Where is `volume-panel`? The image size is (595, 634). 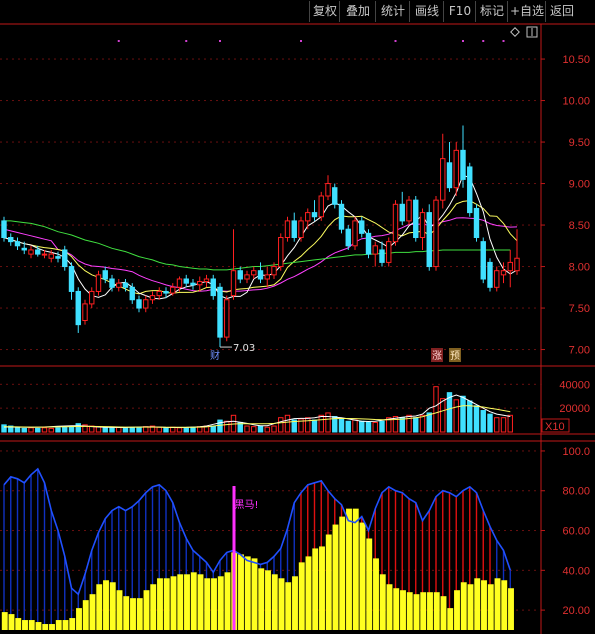
volume-panel is located at coordinates (257, 409).